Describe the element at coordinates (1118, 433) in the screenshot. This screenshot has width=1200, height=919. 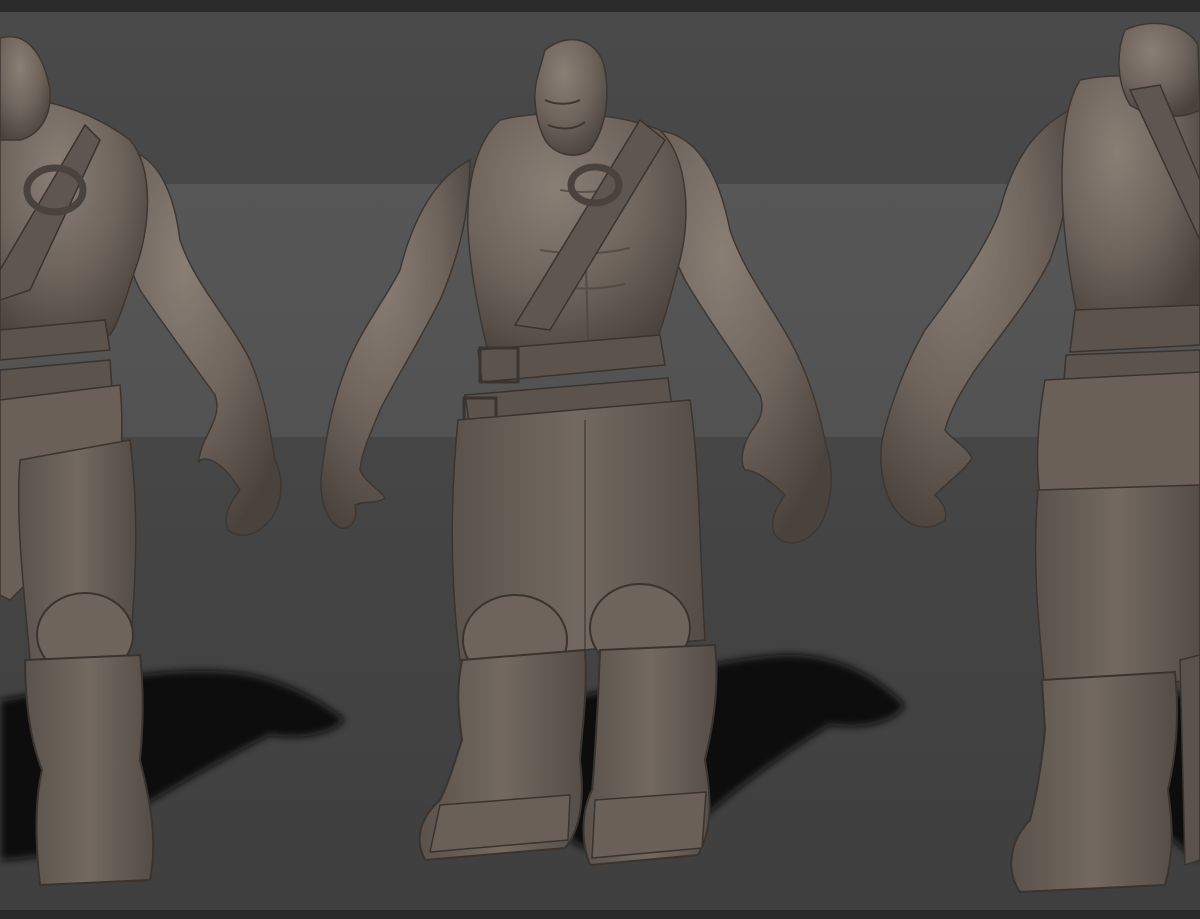
I see `figure-right-skirt` at that location.